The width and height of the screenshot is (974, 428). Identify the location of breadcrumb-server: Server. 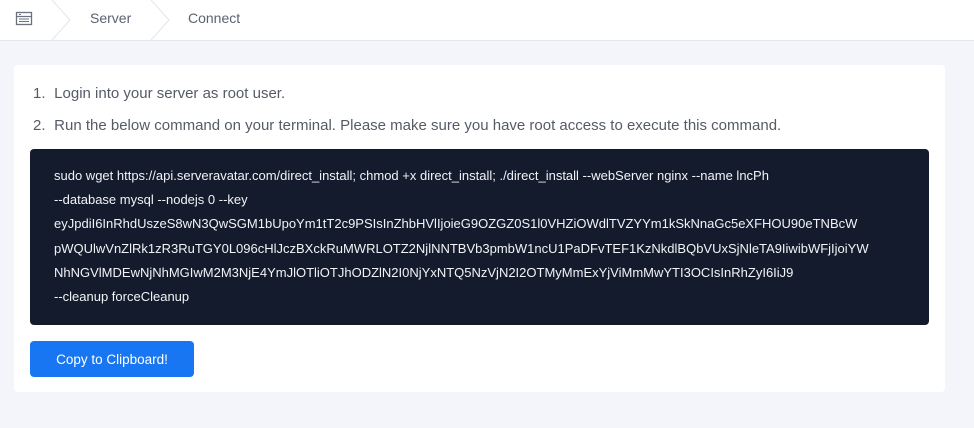
(110, 20).